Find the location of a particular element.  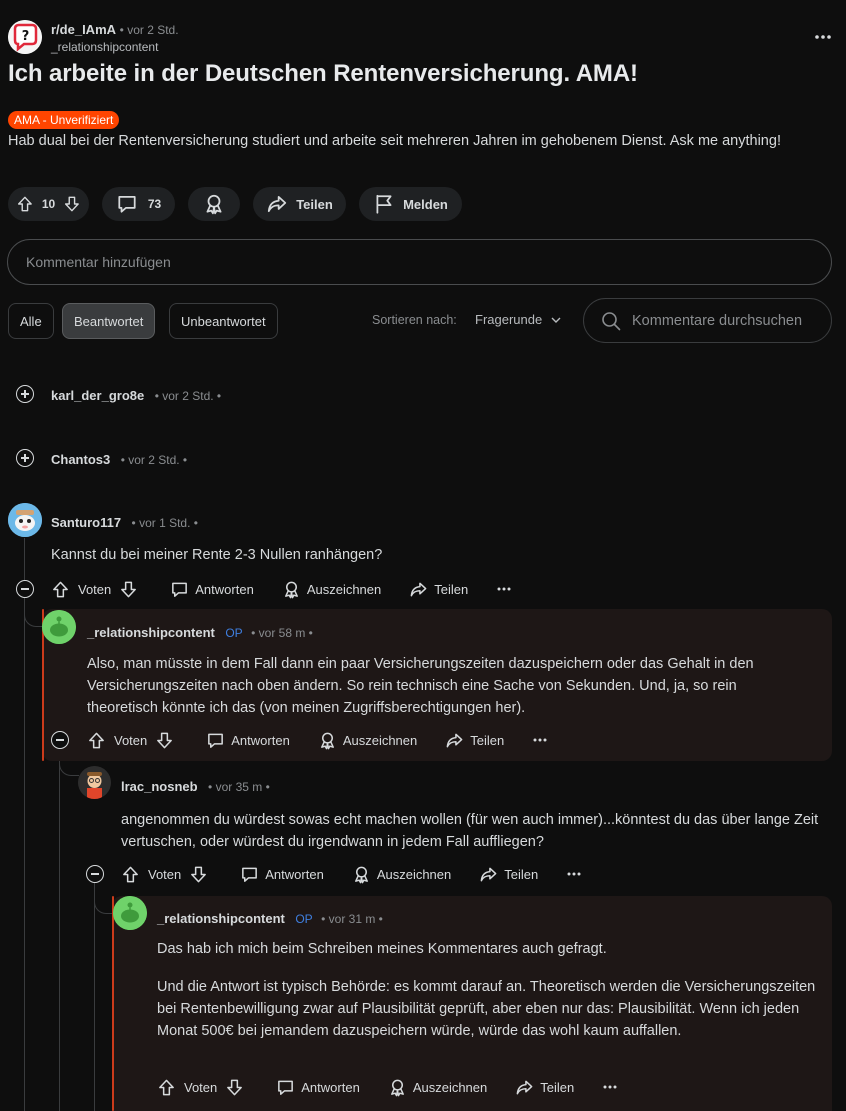

search-icon is located at coordinates (611, 320).